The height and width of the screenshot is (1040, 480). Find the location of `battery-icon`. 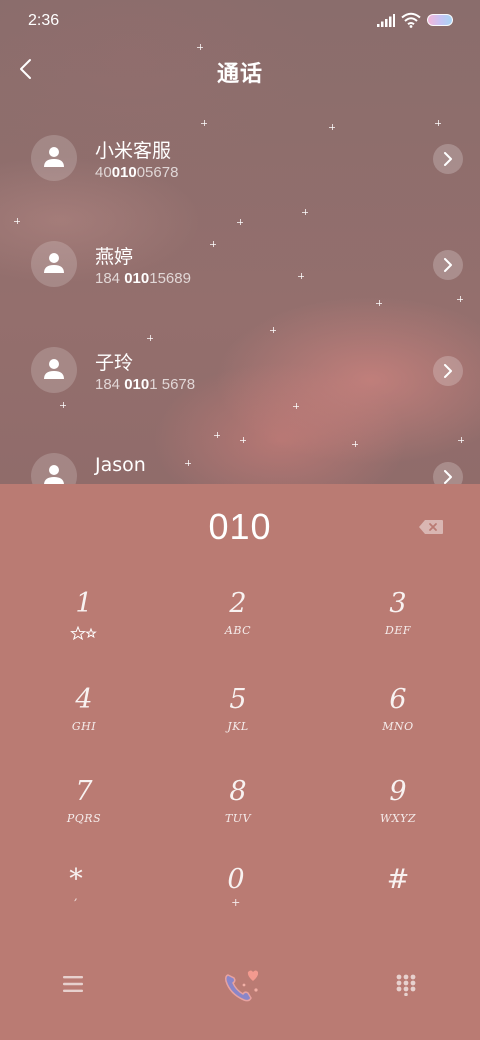

battery-icon is located at coordinates (440, 20).